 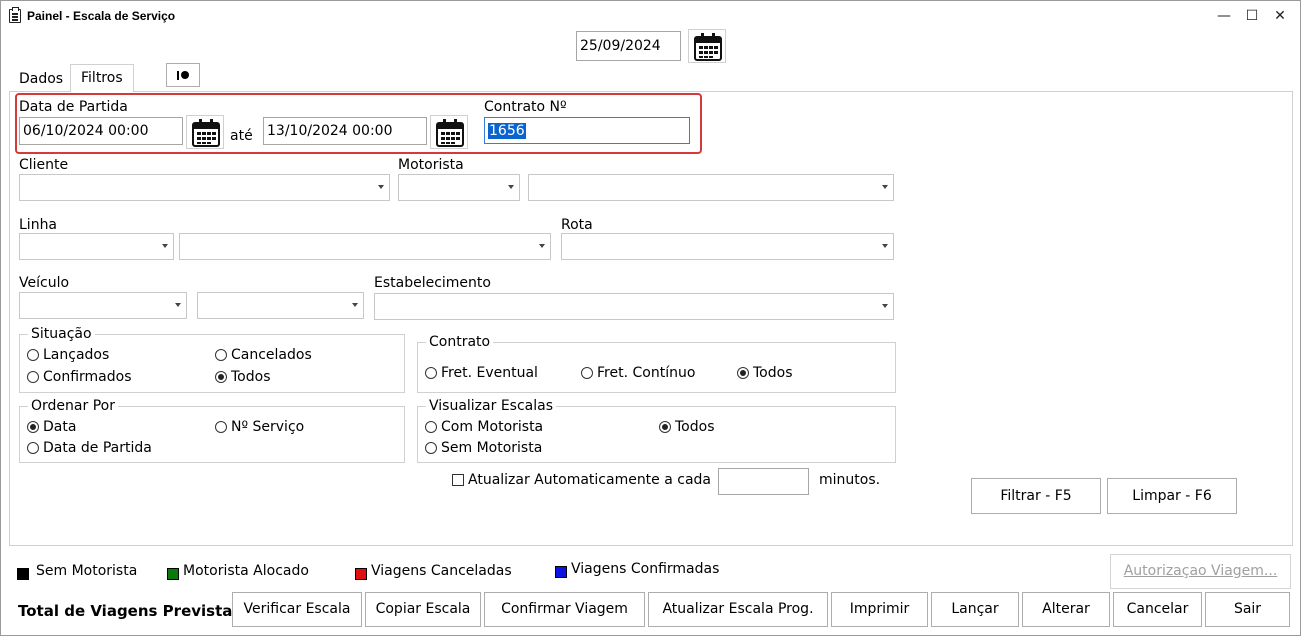 I want to click on situacao-confirmados-radio: Confirmados, so click(x=79, y=377).